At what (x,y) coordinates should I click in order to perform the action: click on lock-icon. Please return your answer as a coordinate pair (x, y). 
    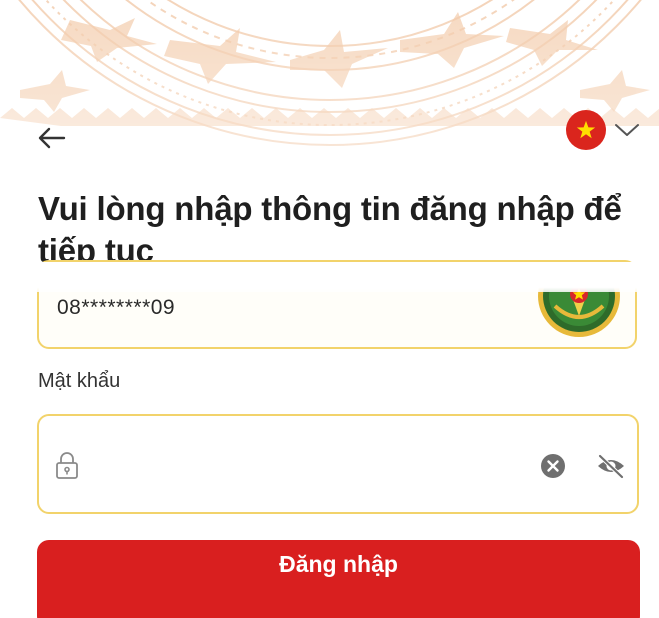
    Looking at the image, I should click on (67, 465).